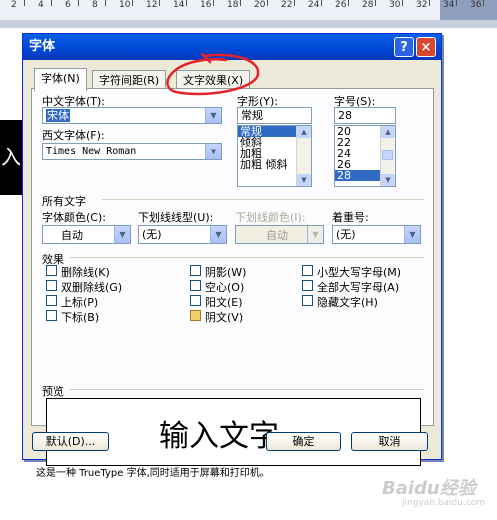 The width and height of the screenshot is (497, 520). I want to click on cn-font-combo: 宋体 ▼, so click(132, 115).